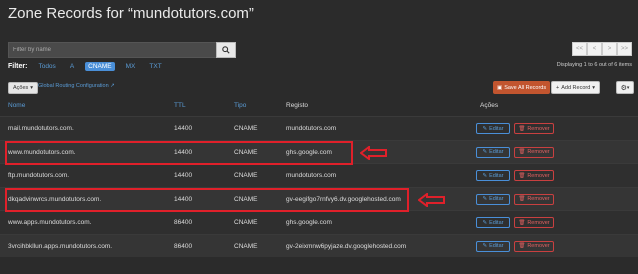  I want to click on filter-cname: CNAME, so click(100, 66).